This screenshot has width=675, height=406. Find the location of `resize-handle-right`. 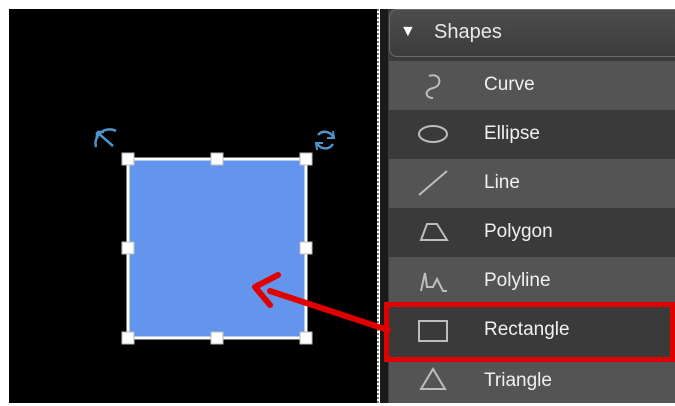

resize-handle-right is located at coordinates (306, 248).